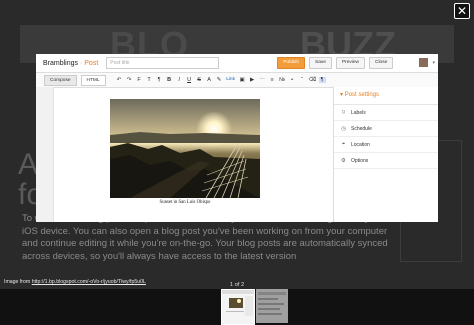 The height and width of the screenshot is (325, 474). What do you see at coordinates (189, 80) in the screenshot?
I see `underline-icon: U` at bounding box center [189, 80].